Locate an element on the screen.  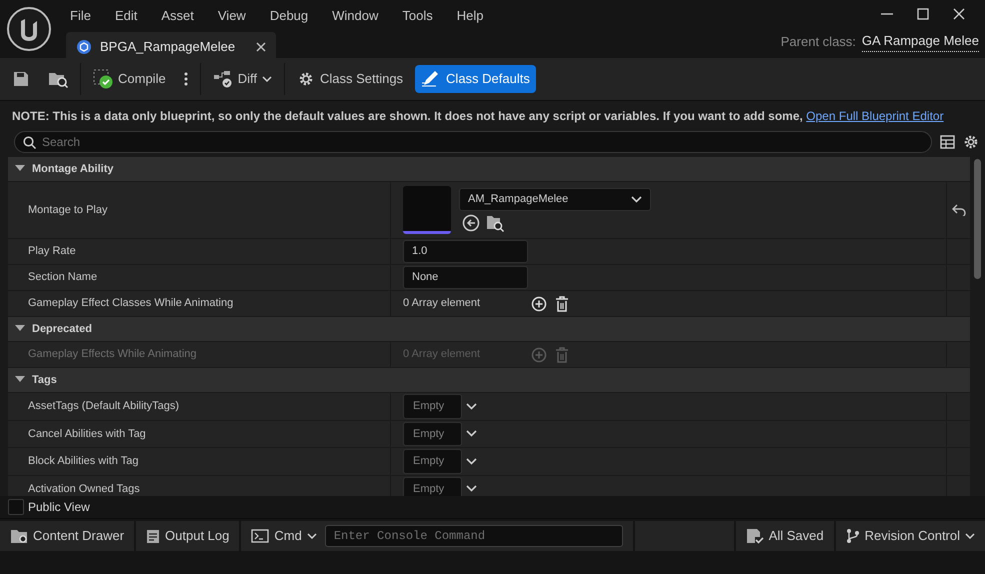
checkbox-label: Public View is located at coordinates (59, 507).